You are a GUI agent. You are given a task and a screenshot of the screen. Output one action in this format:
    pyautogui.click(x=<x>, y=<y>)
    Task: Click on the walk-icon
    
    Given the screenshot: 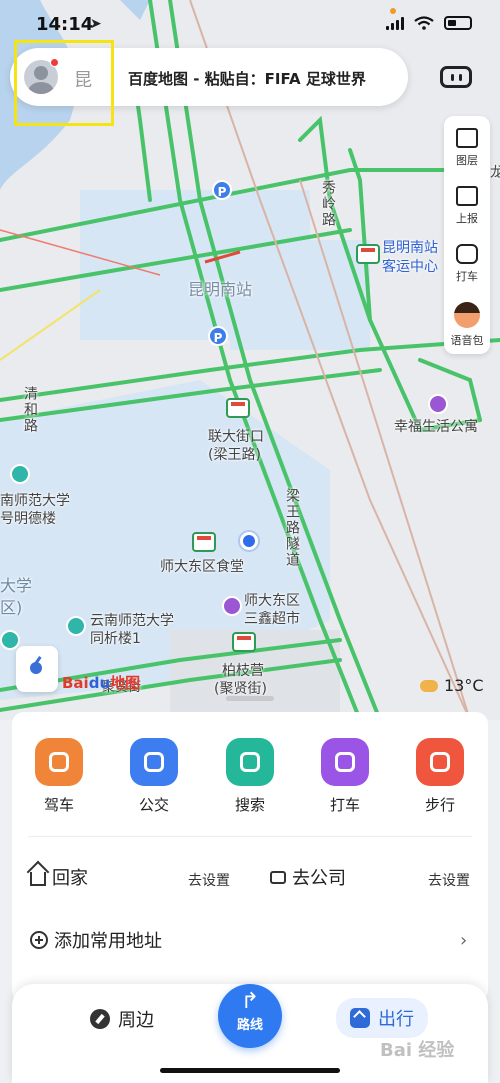 What is the action you would take?
    pyautogui.click(x=440, y=762)
    